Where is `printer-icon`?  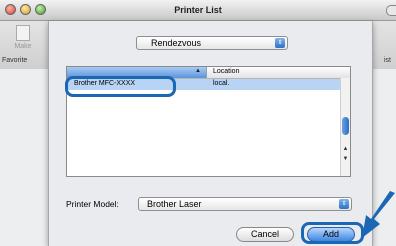 printer-icon is located at coordinates (23, 33).